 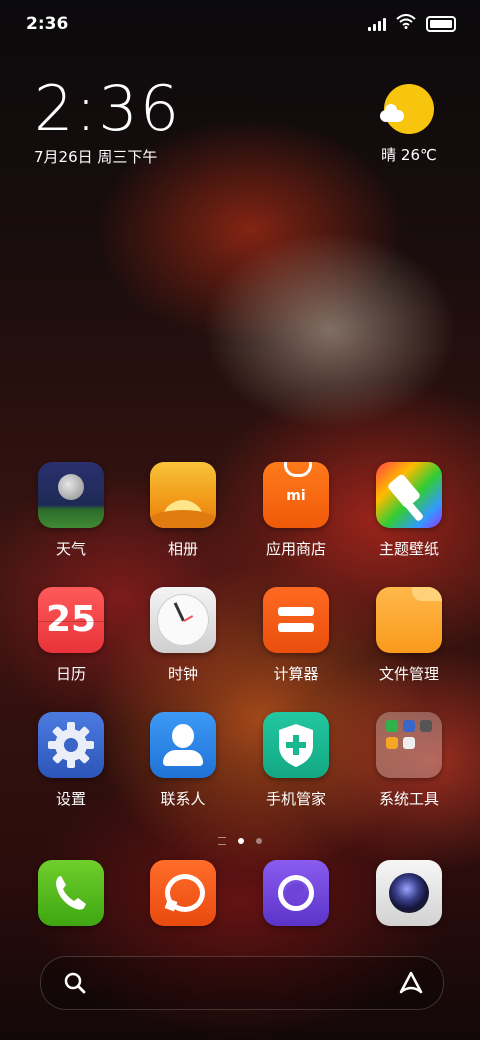 What do you see at coordinates (409, 620) in the screenshot?
I see `file-manager-icon` at bounding box center [409, 620].